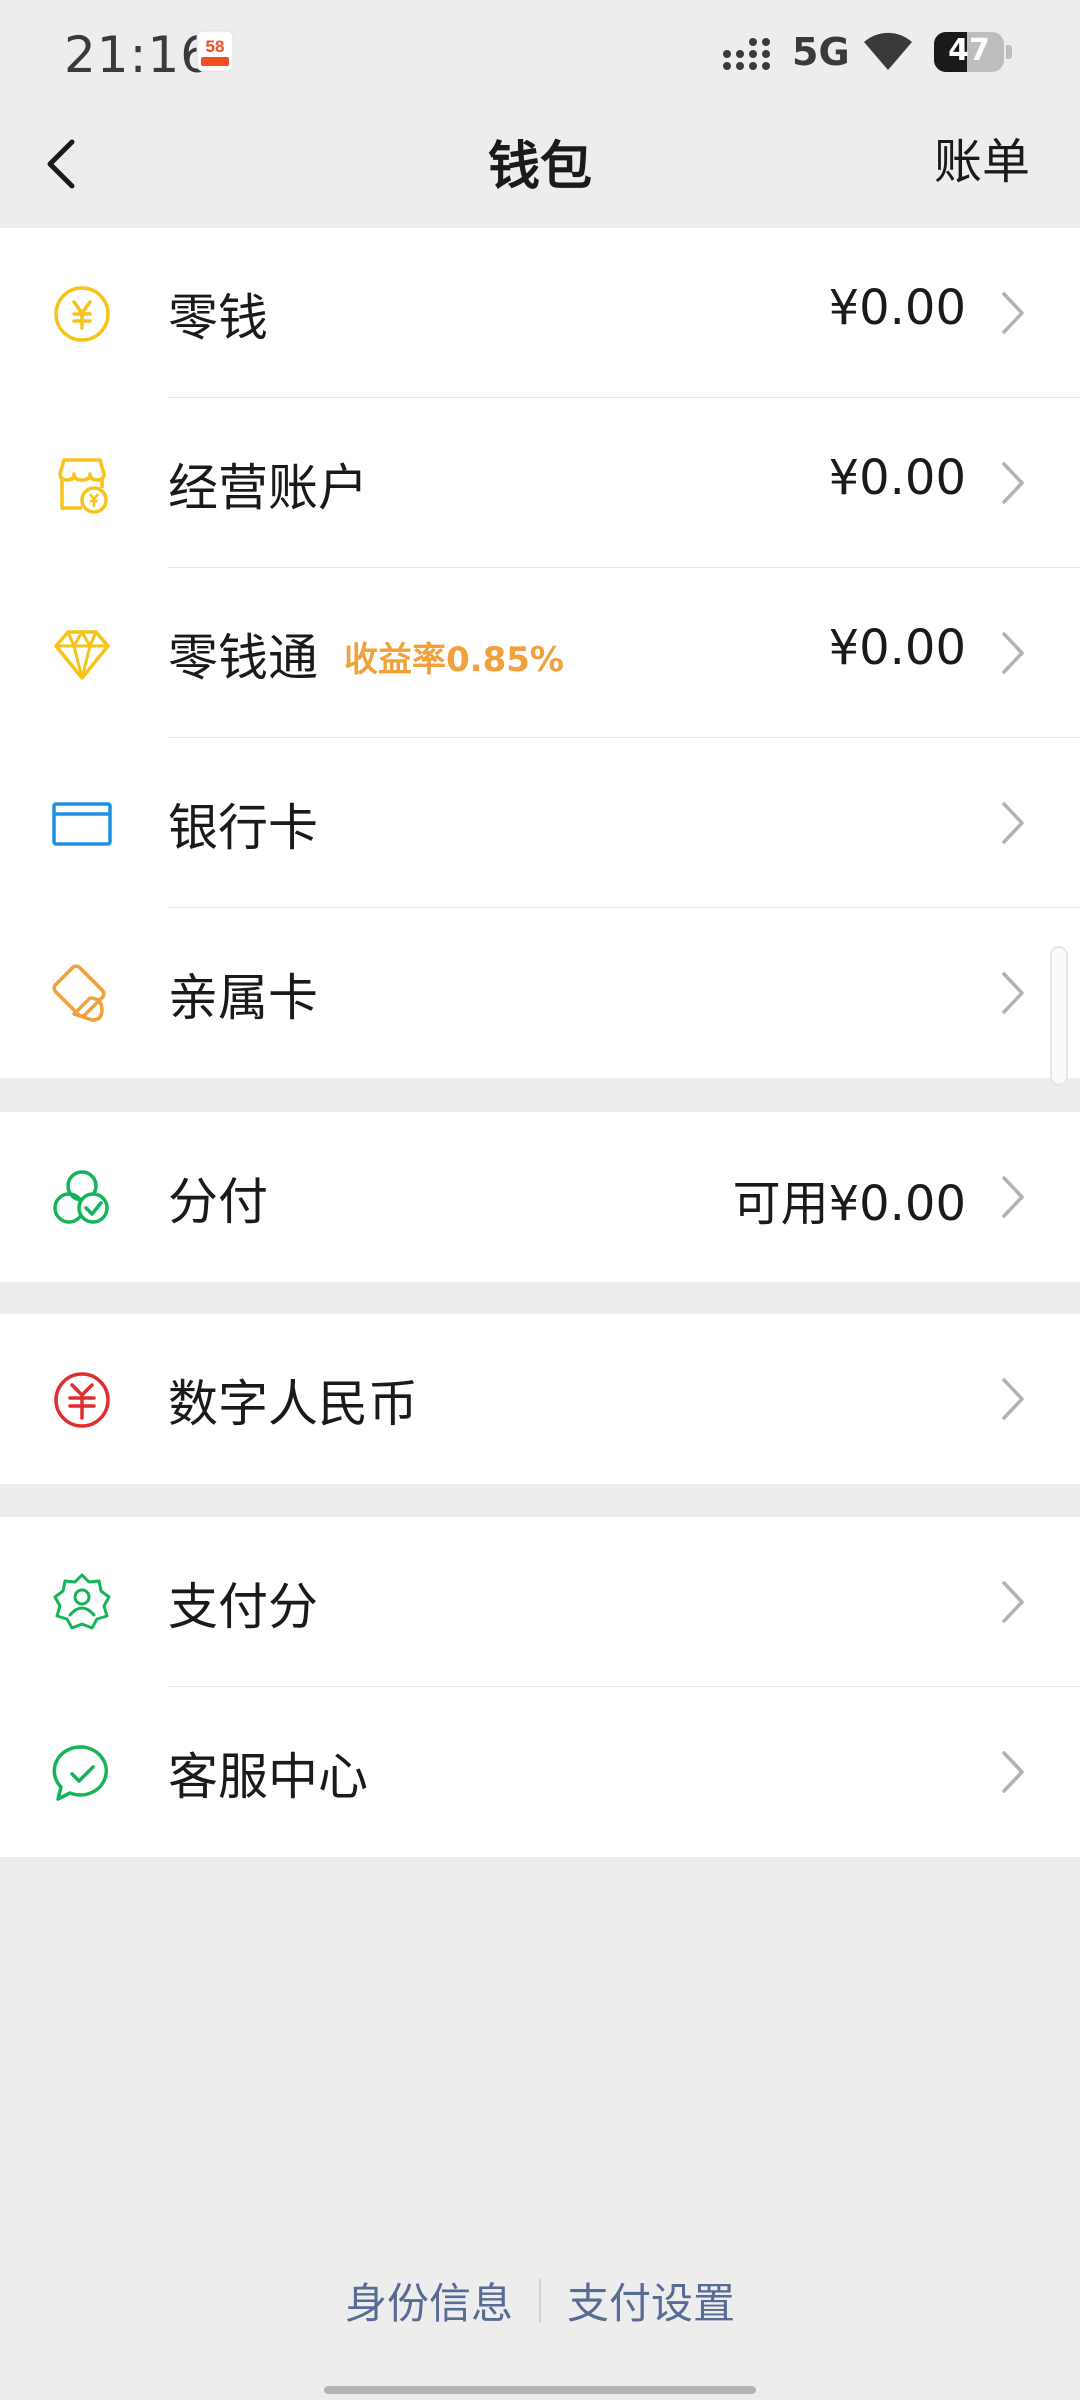 The height and width of the screenshot is (2400, 1080). What do you see at coordinates (429, 2300) in the screenshot?
I see `identity-info-link: 身份信息` at bounding box center [429, 2300].